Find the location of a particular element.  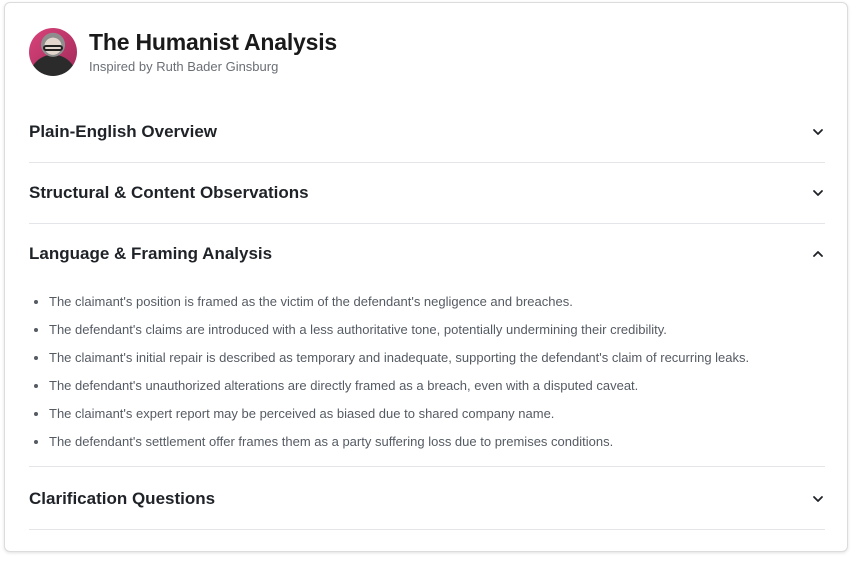

section-toggle-language-framing-analysis: Language & Framing Analysis is located at coordinates (427, 254).